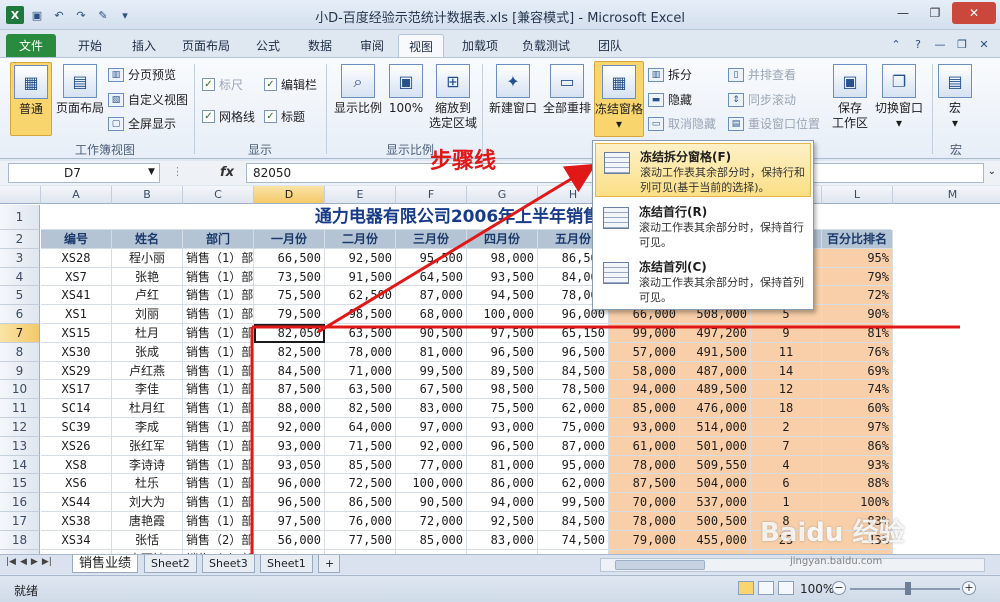 The height and width of the screenshot is (602, 1000). What do you see at coordinates (899, 97) in the screenshot?
I see `switch-windows-button: ❐ 切换窗口 ▾` at bounding box center [899, 97].